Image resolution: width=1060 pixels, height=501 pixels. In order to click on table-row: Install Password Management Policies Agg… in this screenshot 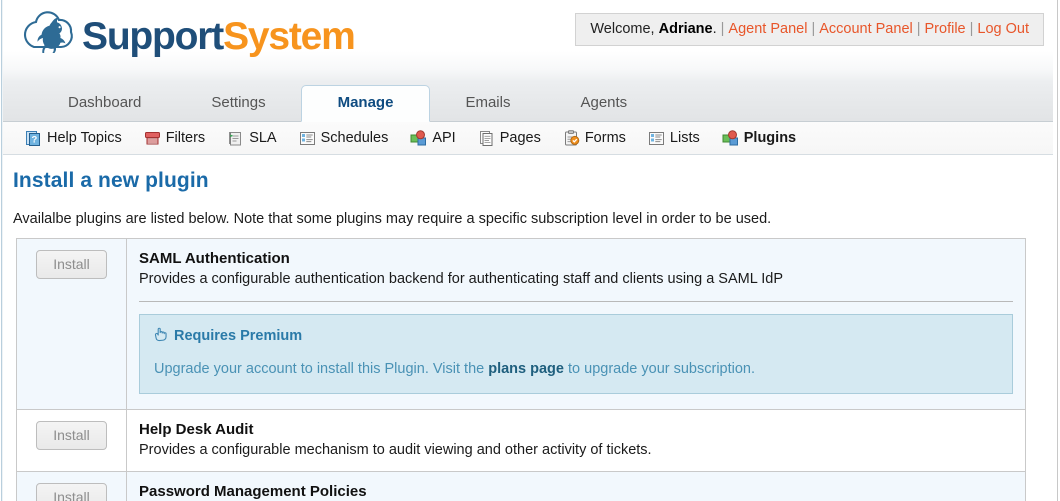, I will do `click(521, 486)`.